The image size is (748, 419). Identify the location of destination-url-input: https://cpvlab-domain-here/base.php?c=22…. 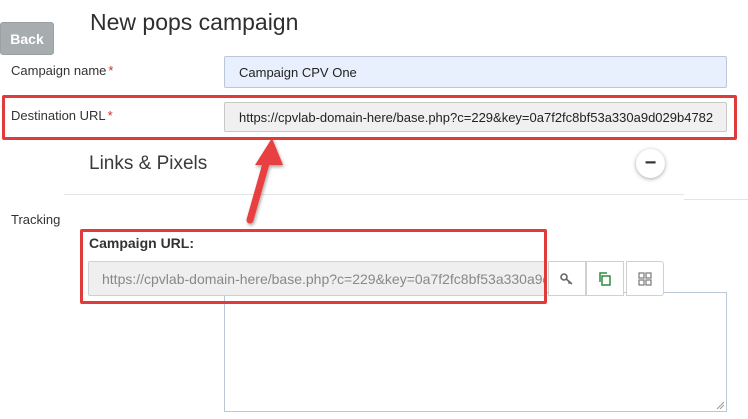
(475, 117).